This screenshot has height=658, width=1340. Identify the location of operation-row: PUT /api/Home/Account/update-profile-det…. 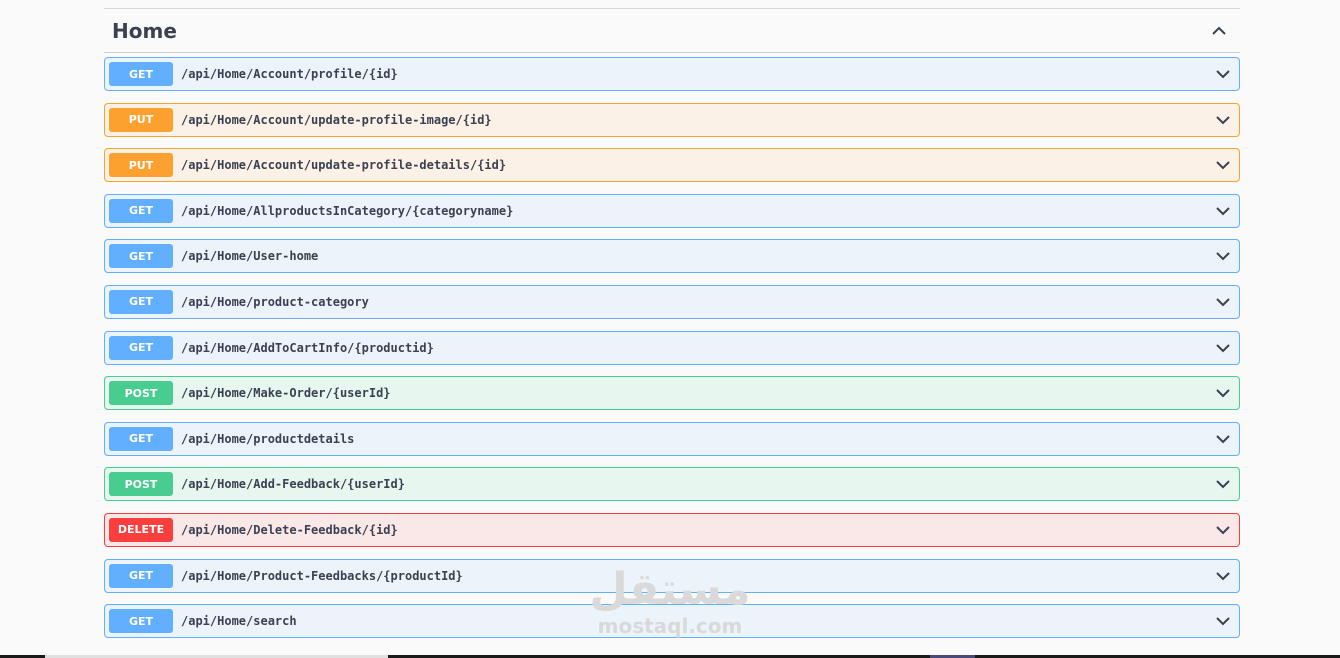
(672, 165).